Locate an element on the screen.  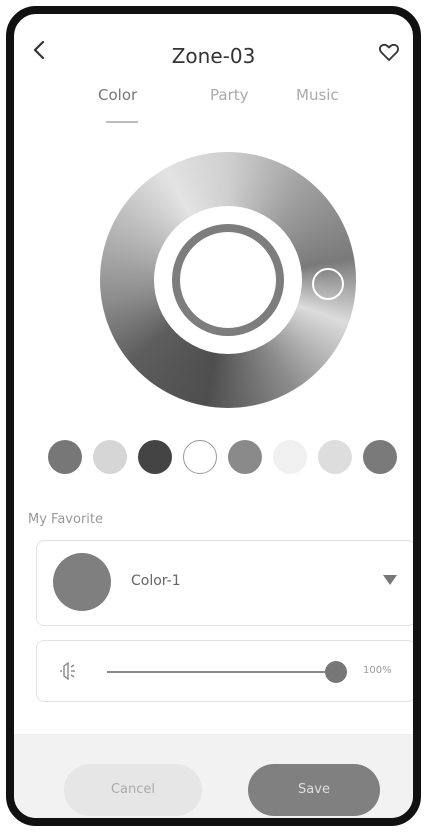
heart-icon is located at coordinates (389, 52).